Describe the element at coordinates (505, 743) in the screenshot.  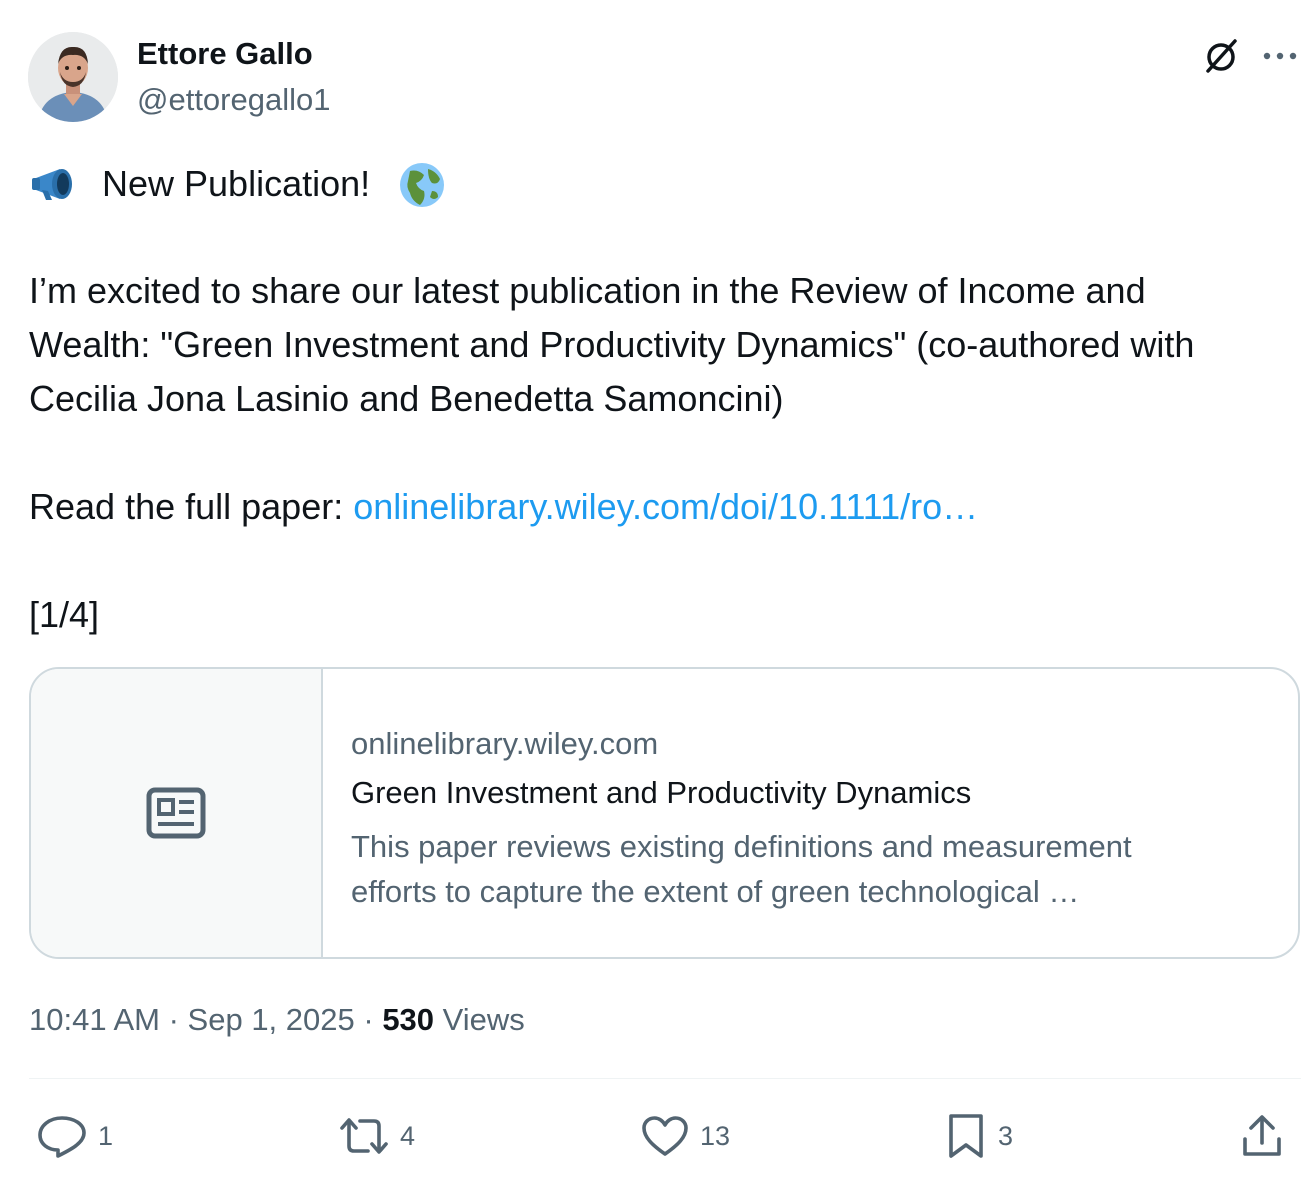
I see `card-domain: onlinelibrary.wiley.com` at that location.